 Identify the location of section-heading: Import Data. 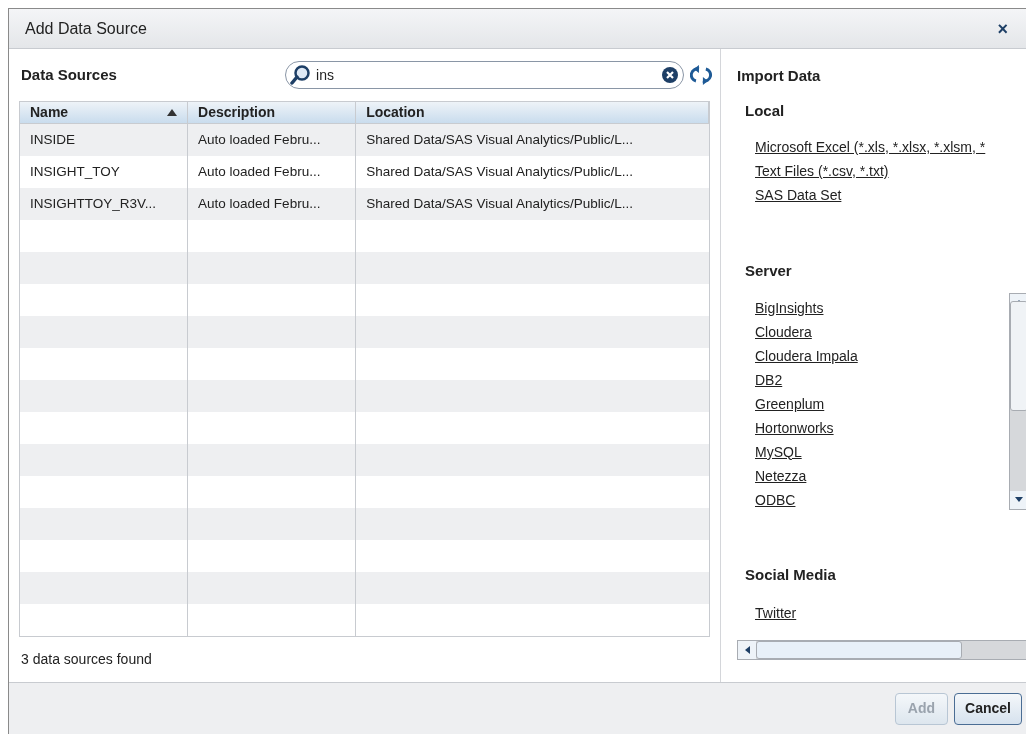
(779, 76).